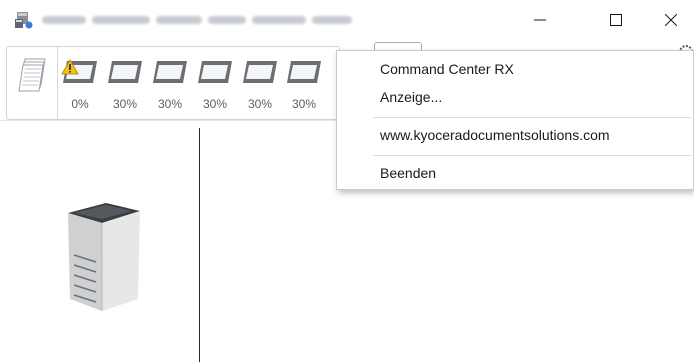 The image size is (694, 362). What do you see at coordinates (80, 104) in the screenshot?
I see `tray-level-label: 0%` at bounding box center [80, 104].